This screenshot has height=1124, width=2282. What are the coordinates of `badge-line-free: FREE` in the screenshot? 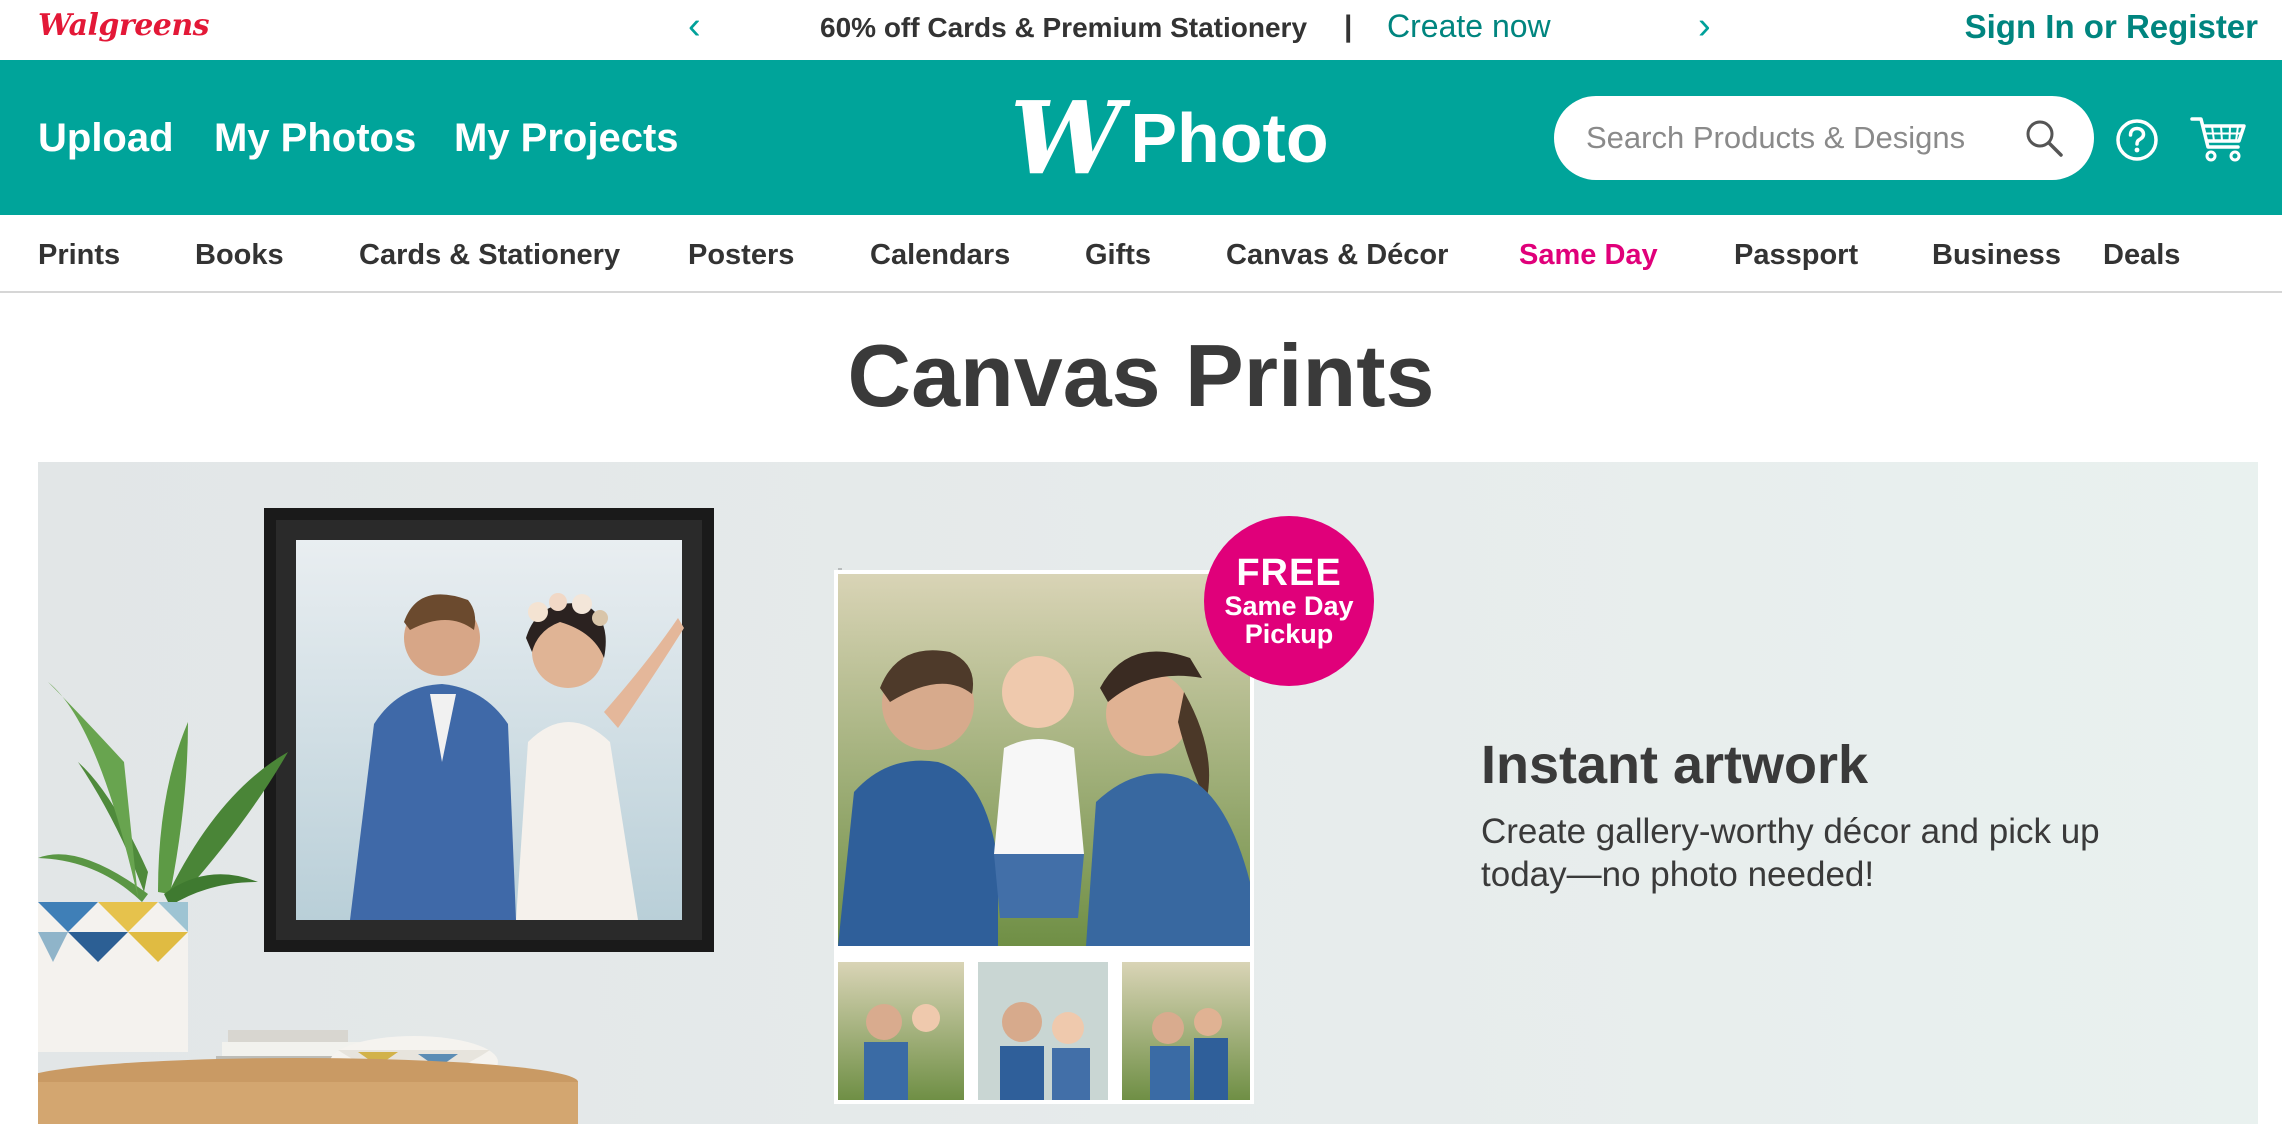 It's located at (1289, 573).